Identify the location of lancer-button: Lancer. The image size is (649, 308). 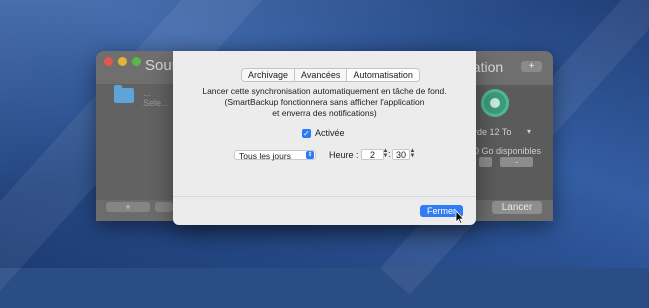
(517, 207).